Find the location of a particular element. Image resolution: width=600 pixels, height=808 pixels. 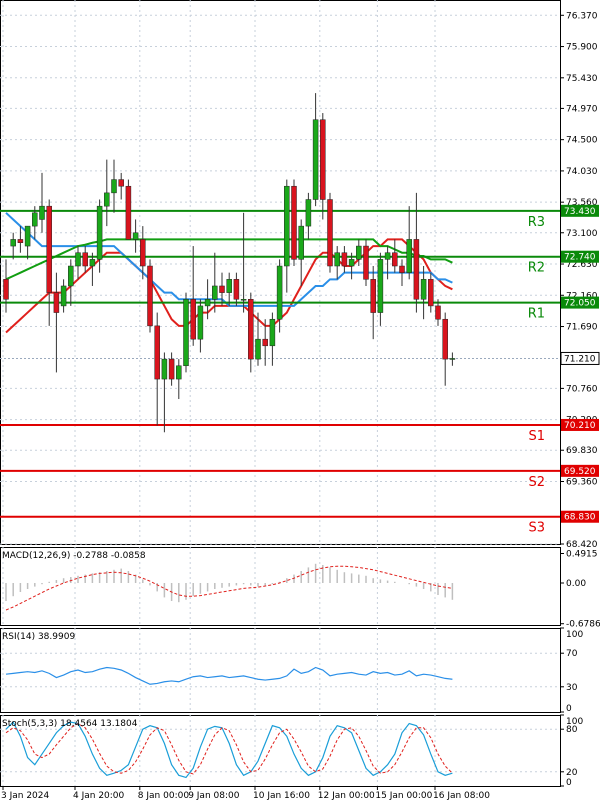

current-price-label: 71.210 is located at coordinates (580, 359).